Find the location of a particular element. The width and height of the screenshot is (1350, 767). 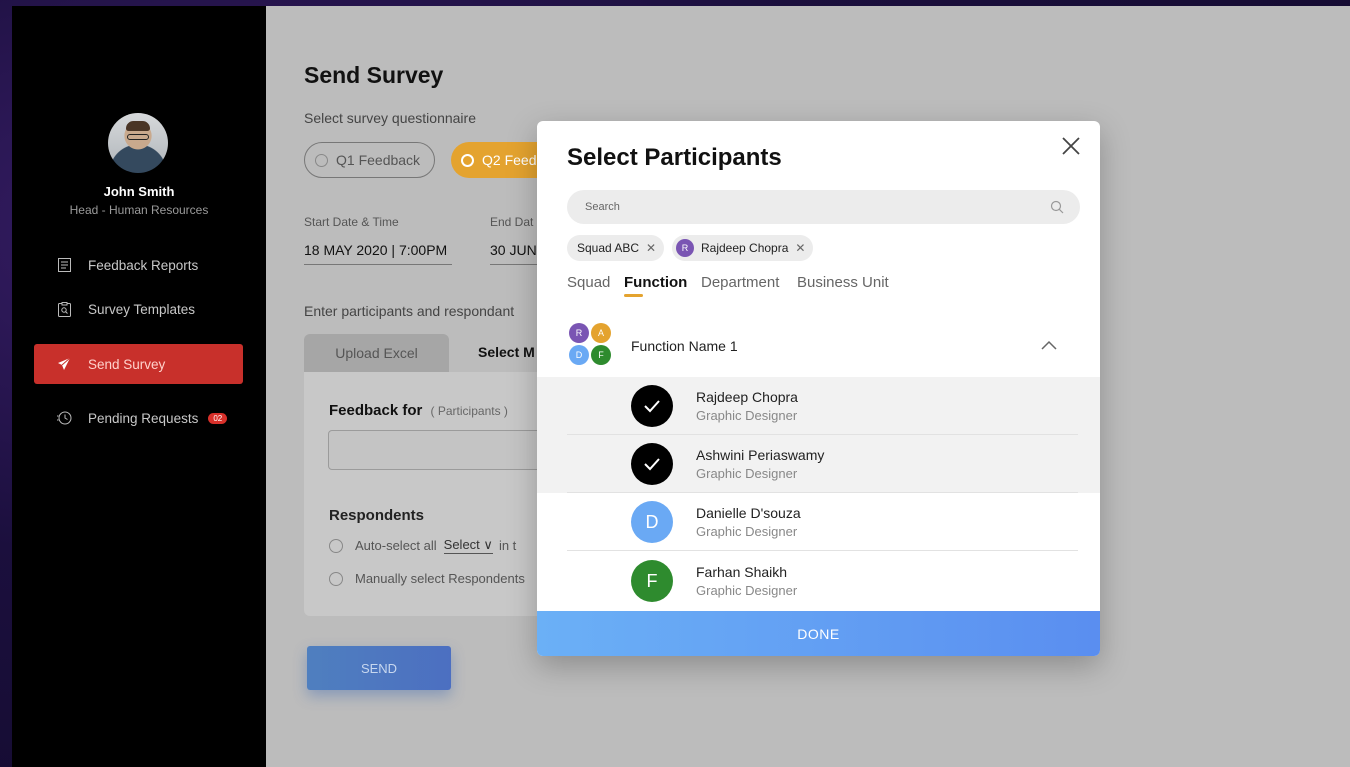

group-avatars: R A D F is located at coordinates (591, 345).